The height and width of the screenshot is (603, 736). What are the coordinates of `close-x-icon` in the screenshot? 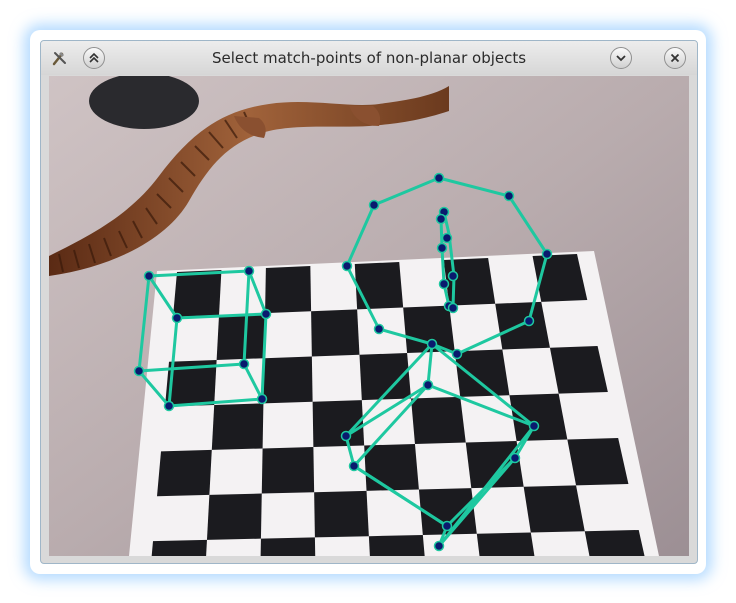 It's located at (675, 58).